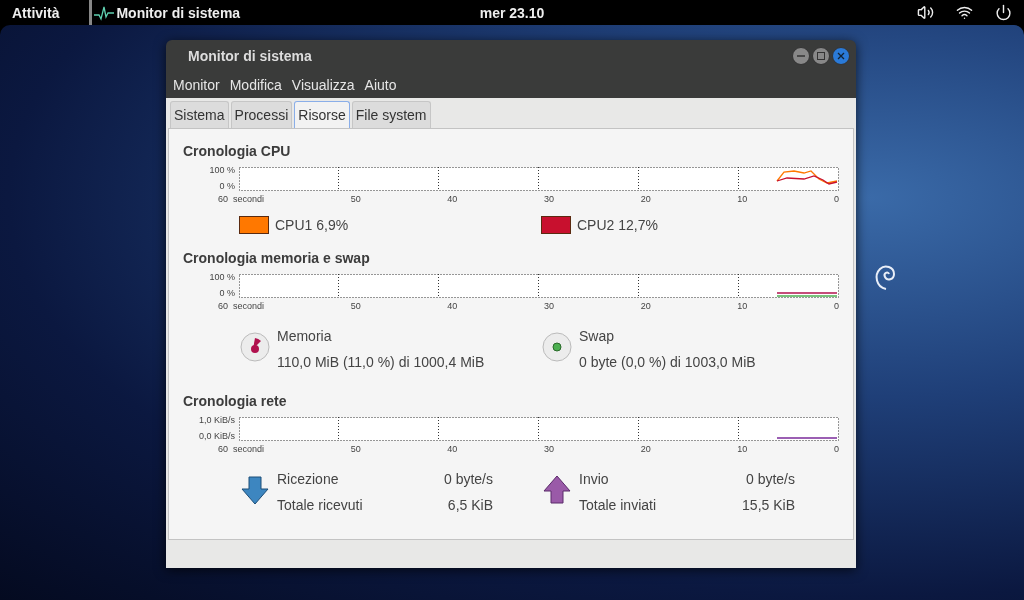 The height and width of the screenshot is (600, 1024). I want to click on arrow-down-icon, so click(255, 490).